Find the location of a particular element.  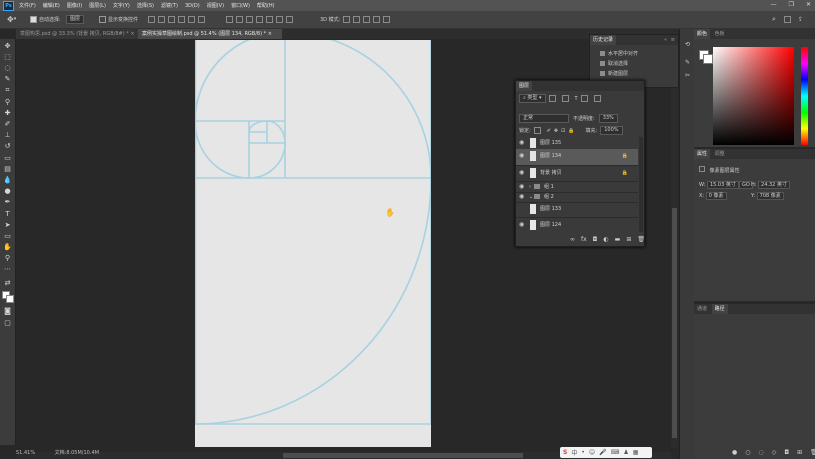

hue-slider is located at coordinates (804, 96).